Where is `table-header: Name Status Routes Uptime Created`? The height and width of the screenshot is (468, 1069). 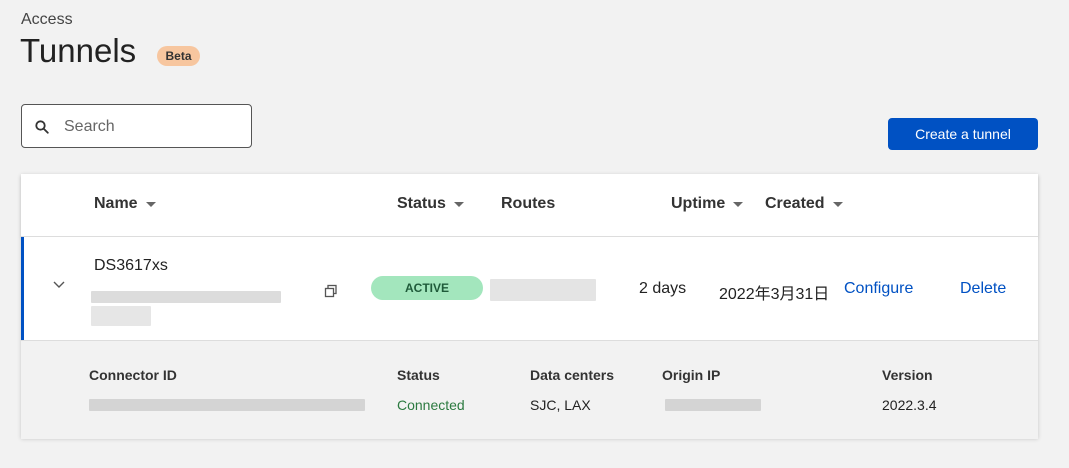 table-header: Name Status Routes Uptime Created is located at coordinates (529, 205).